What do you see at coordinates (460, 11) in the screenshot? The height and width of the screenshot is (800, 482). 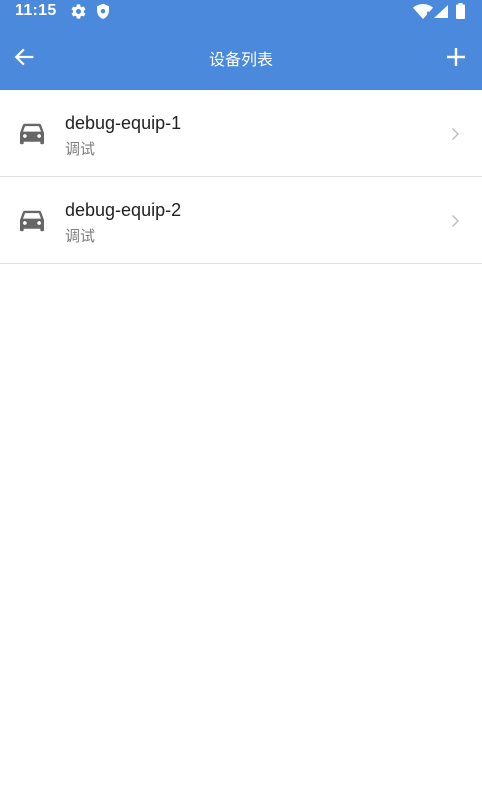 I see `battery-icon` at bounding box center [460, 11].